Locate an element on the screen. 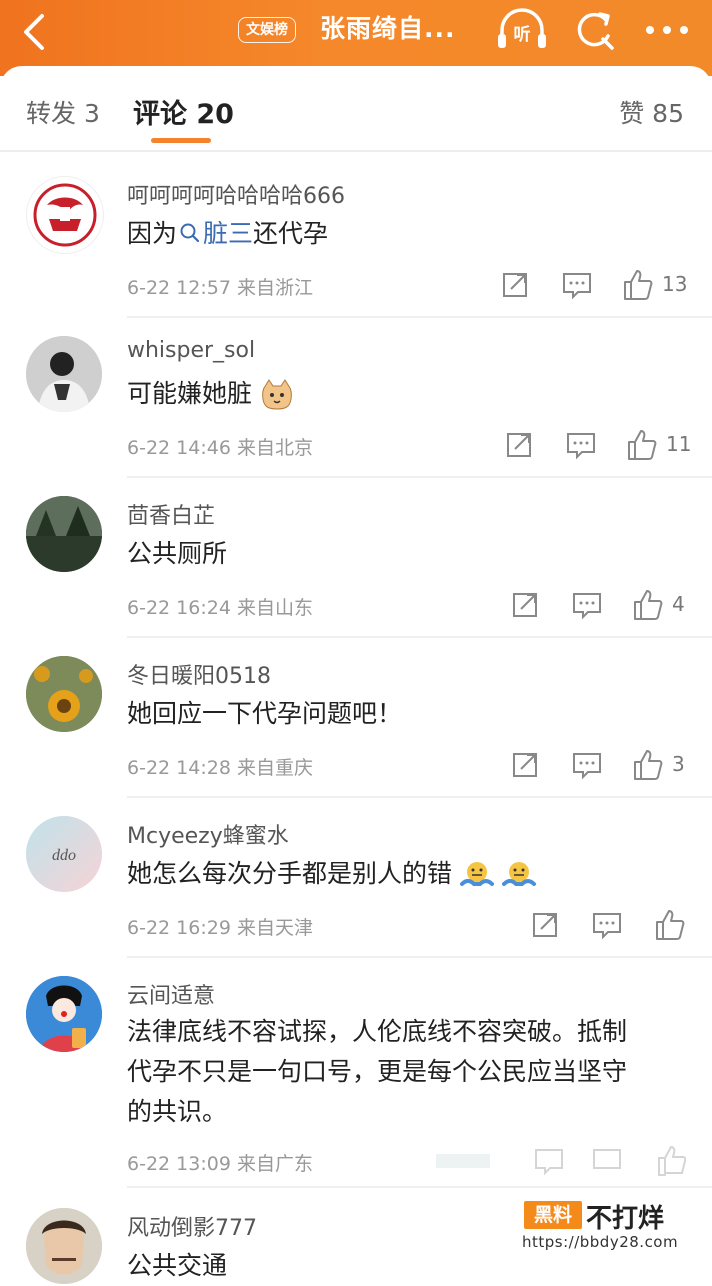  comment-meta: 6-22 16:24 来自山东 is located at coordinates (220, 608).